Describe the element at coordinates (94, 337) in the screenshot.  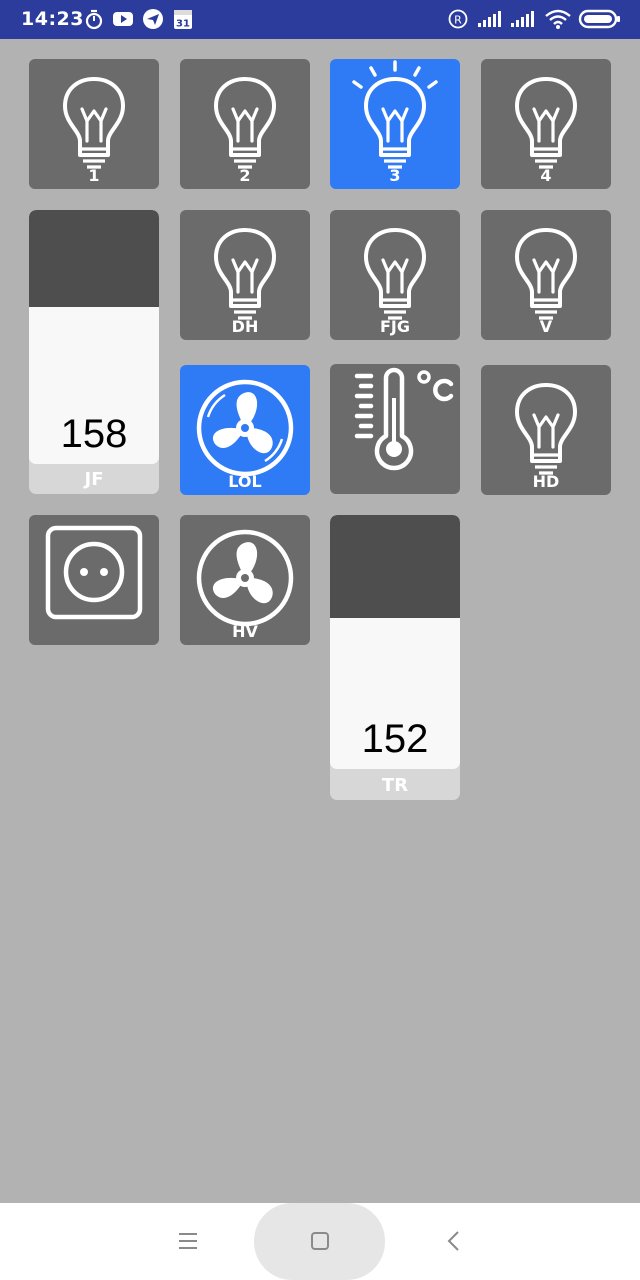
I see `slider-track: 158` at that location.